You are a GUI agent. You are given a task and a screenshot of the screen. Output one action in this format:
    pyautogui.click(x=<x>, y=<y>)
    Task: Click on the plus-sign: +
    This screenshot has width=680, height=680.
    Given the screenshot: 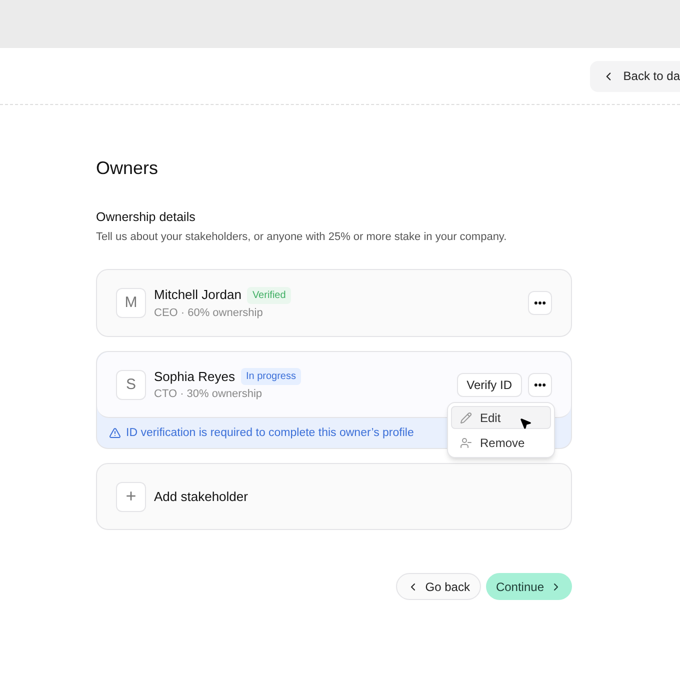 What is the action you would take?
    pyautogui.click(x=131, y=497)
    